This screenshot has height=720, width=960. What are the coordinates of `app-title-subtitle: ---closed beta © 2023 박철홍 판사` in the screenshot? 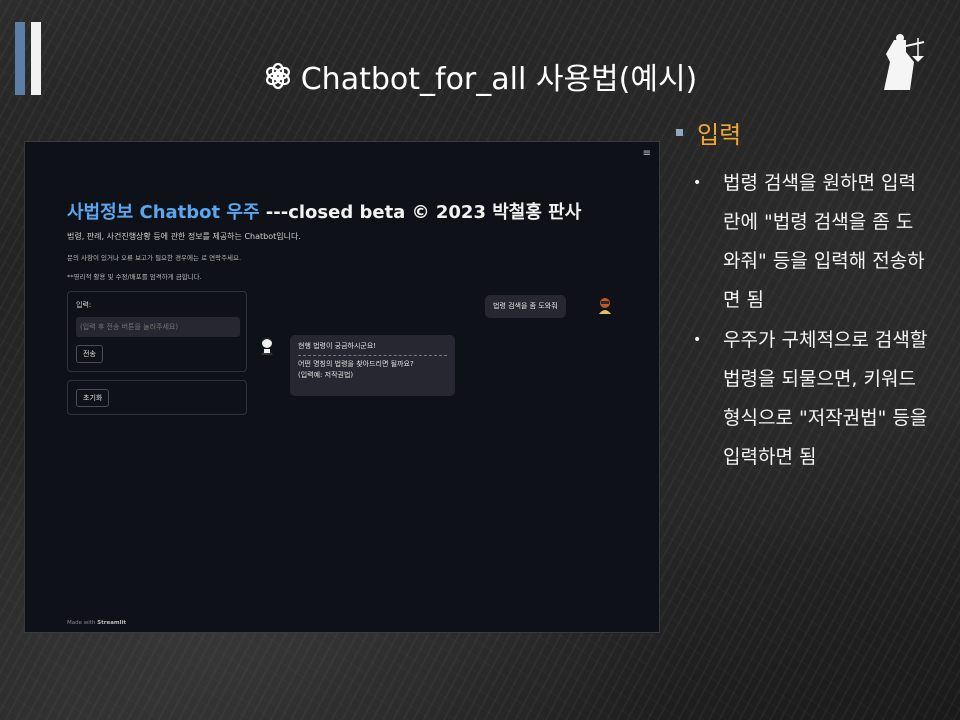 It's located at (420, 212).